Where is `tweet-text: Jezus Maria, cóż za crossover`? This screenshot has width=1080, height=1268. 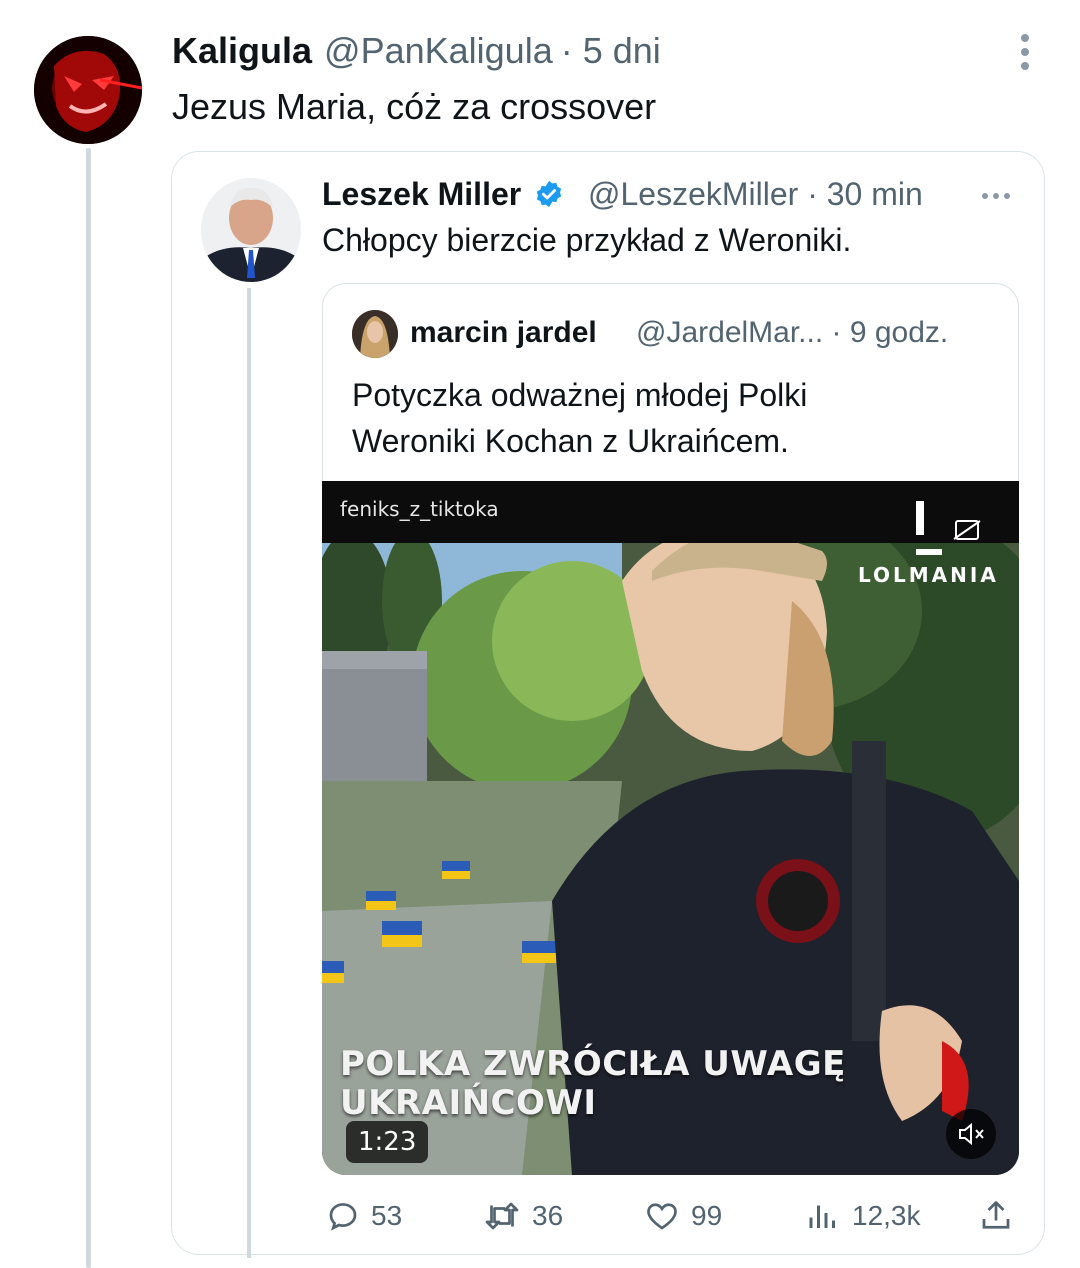 tweet-text: Jezus Maria, cóż za crossover is located at coordinates (414, 106).